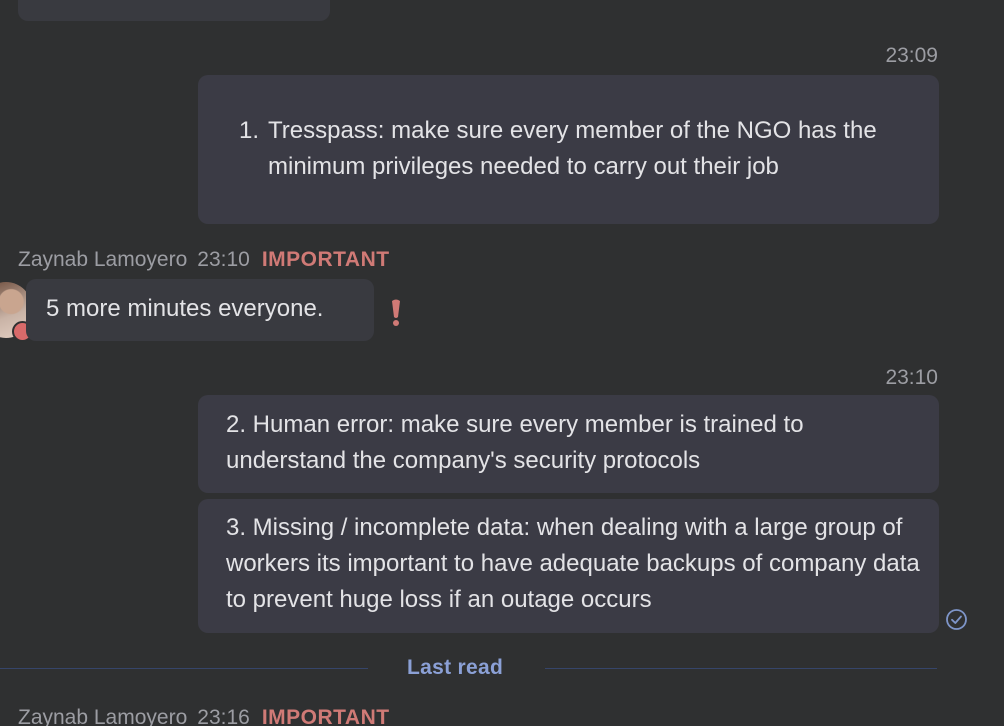  I want to click on message-header: Zaynab Lamoyero 23:10 IMPORTANT, so click(204, 260).